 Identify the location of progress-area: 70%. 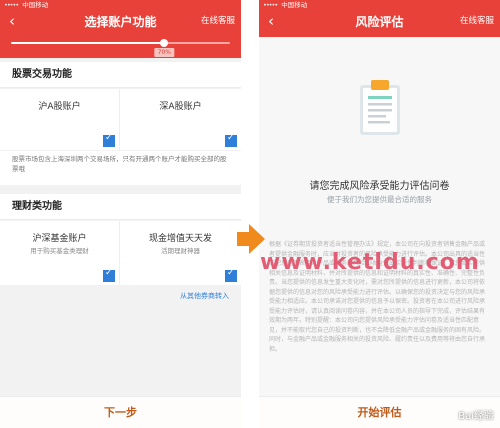
(120, 47).